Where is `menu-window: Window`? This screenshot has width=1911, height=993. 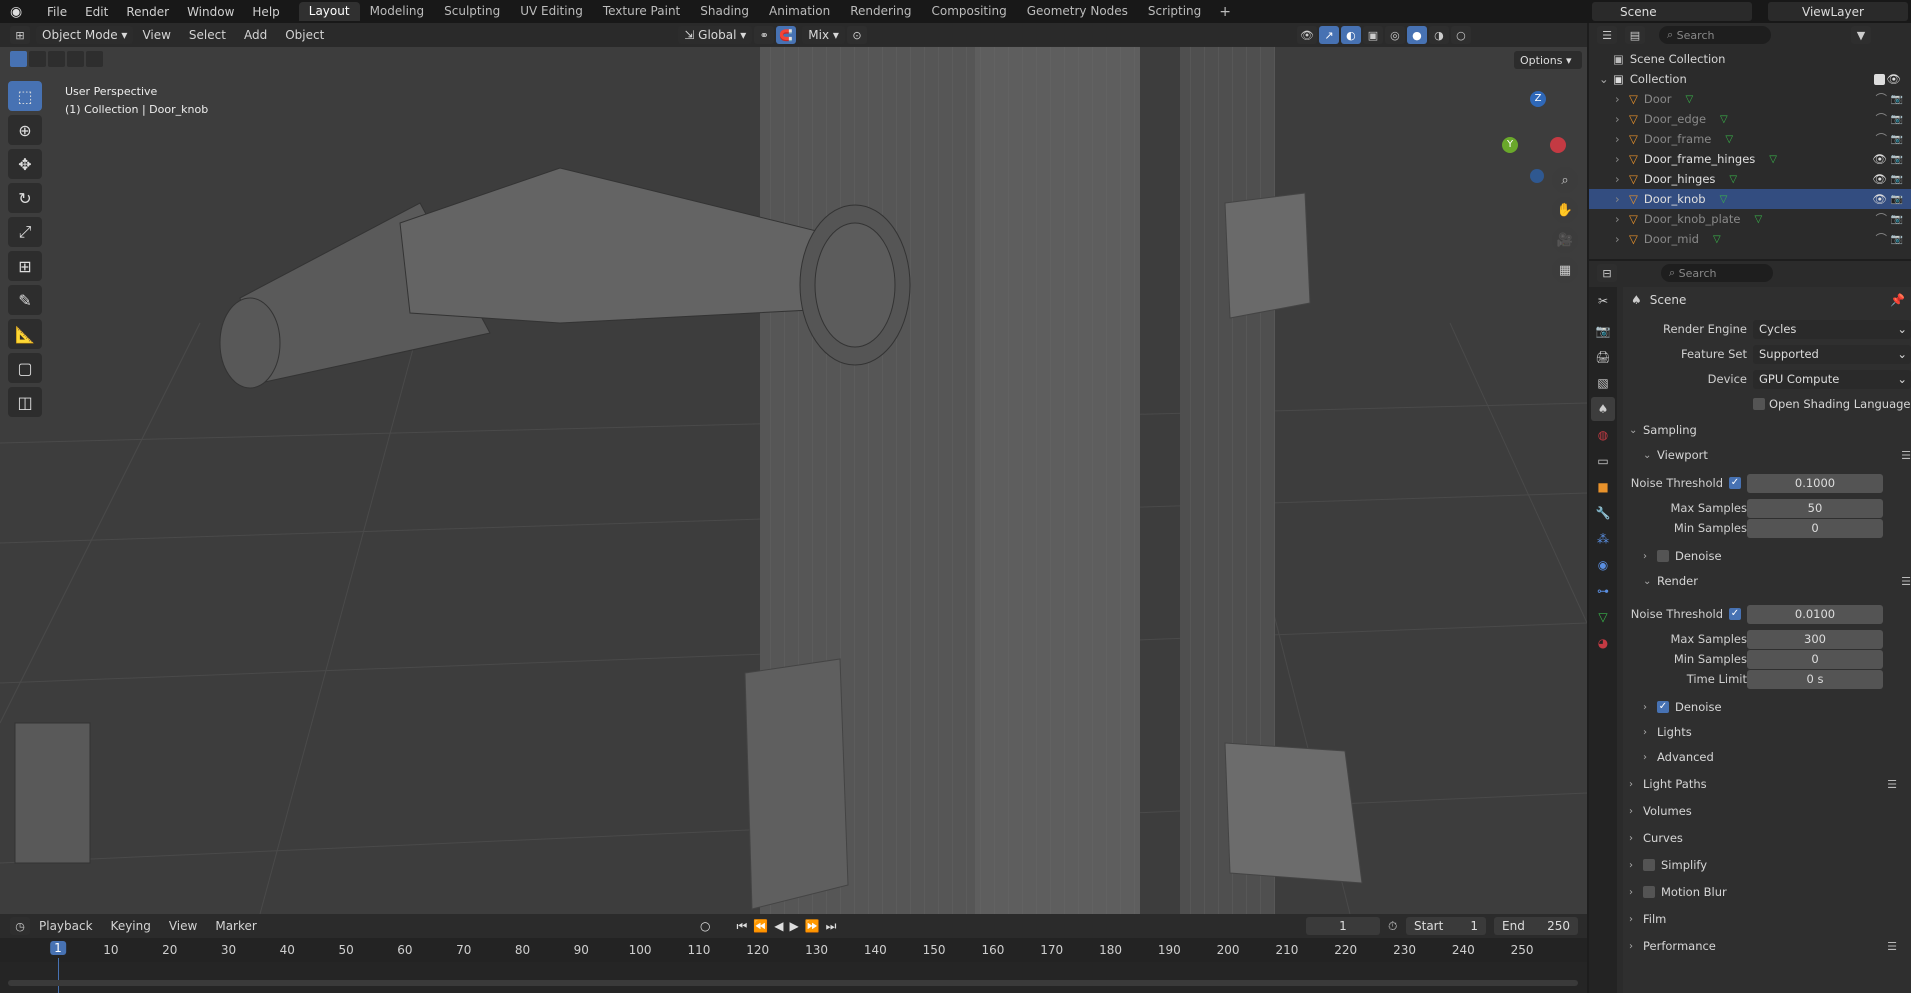
menu-window: Window is located at coordinates (210, 12).